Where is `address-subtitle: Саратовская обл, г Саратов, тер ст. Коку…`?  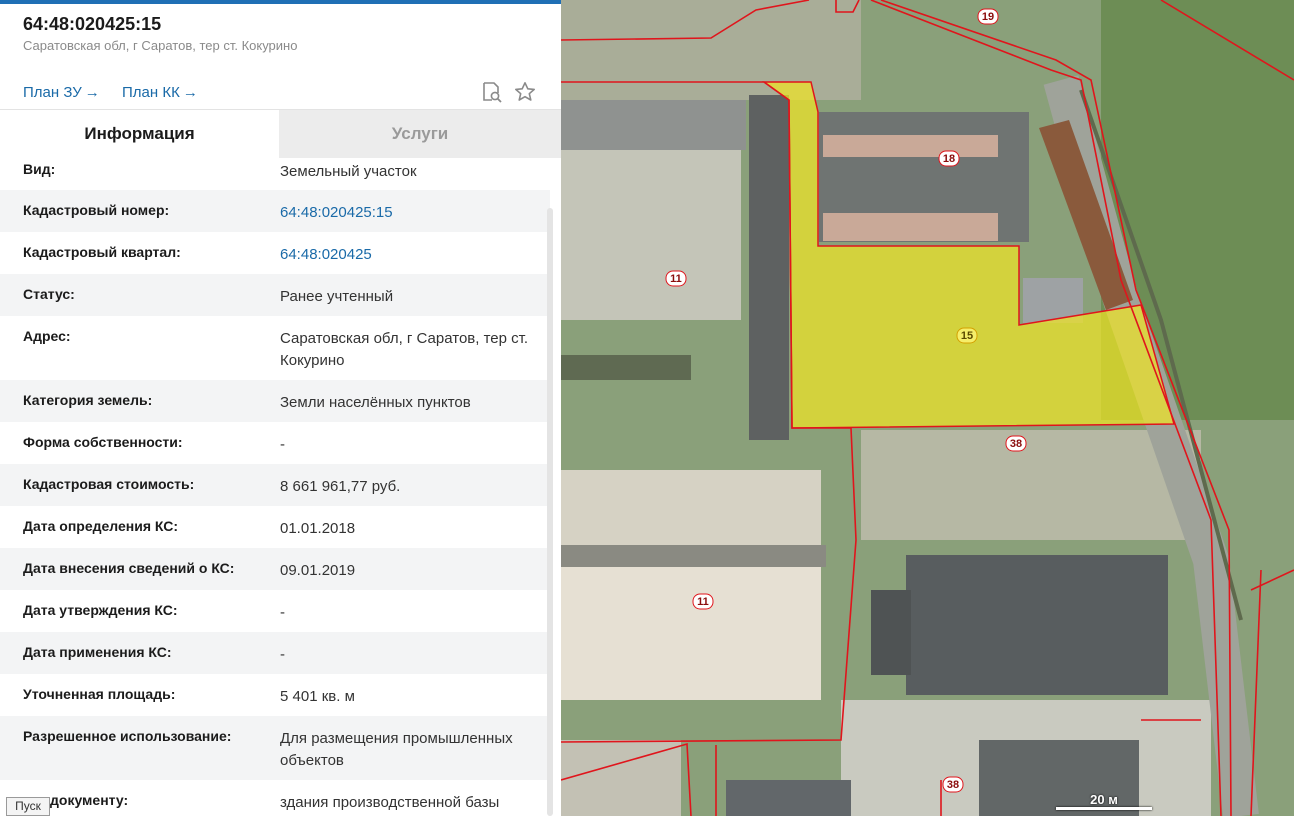
address-subtitle: Саратовская обл, г Саратов, тер ст. Коку… is located at coordinates (160, 45).